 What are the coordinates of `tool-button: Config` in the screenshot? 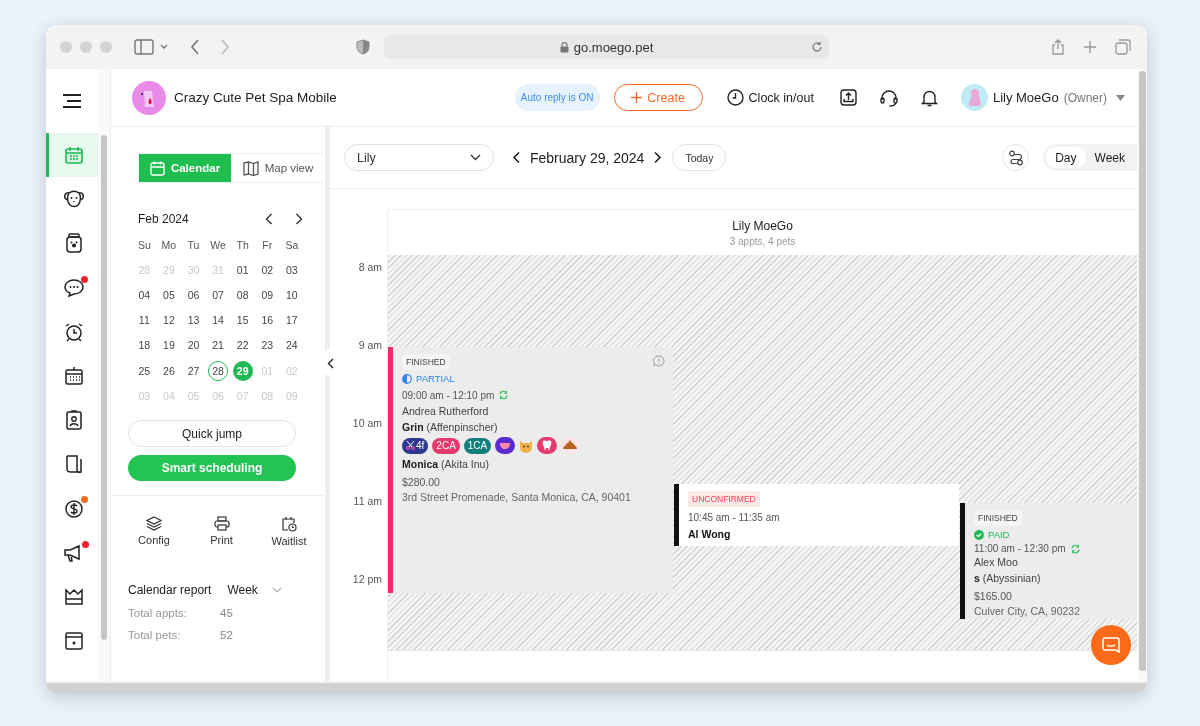 It's located at (154, 532).